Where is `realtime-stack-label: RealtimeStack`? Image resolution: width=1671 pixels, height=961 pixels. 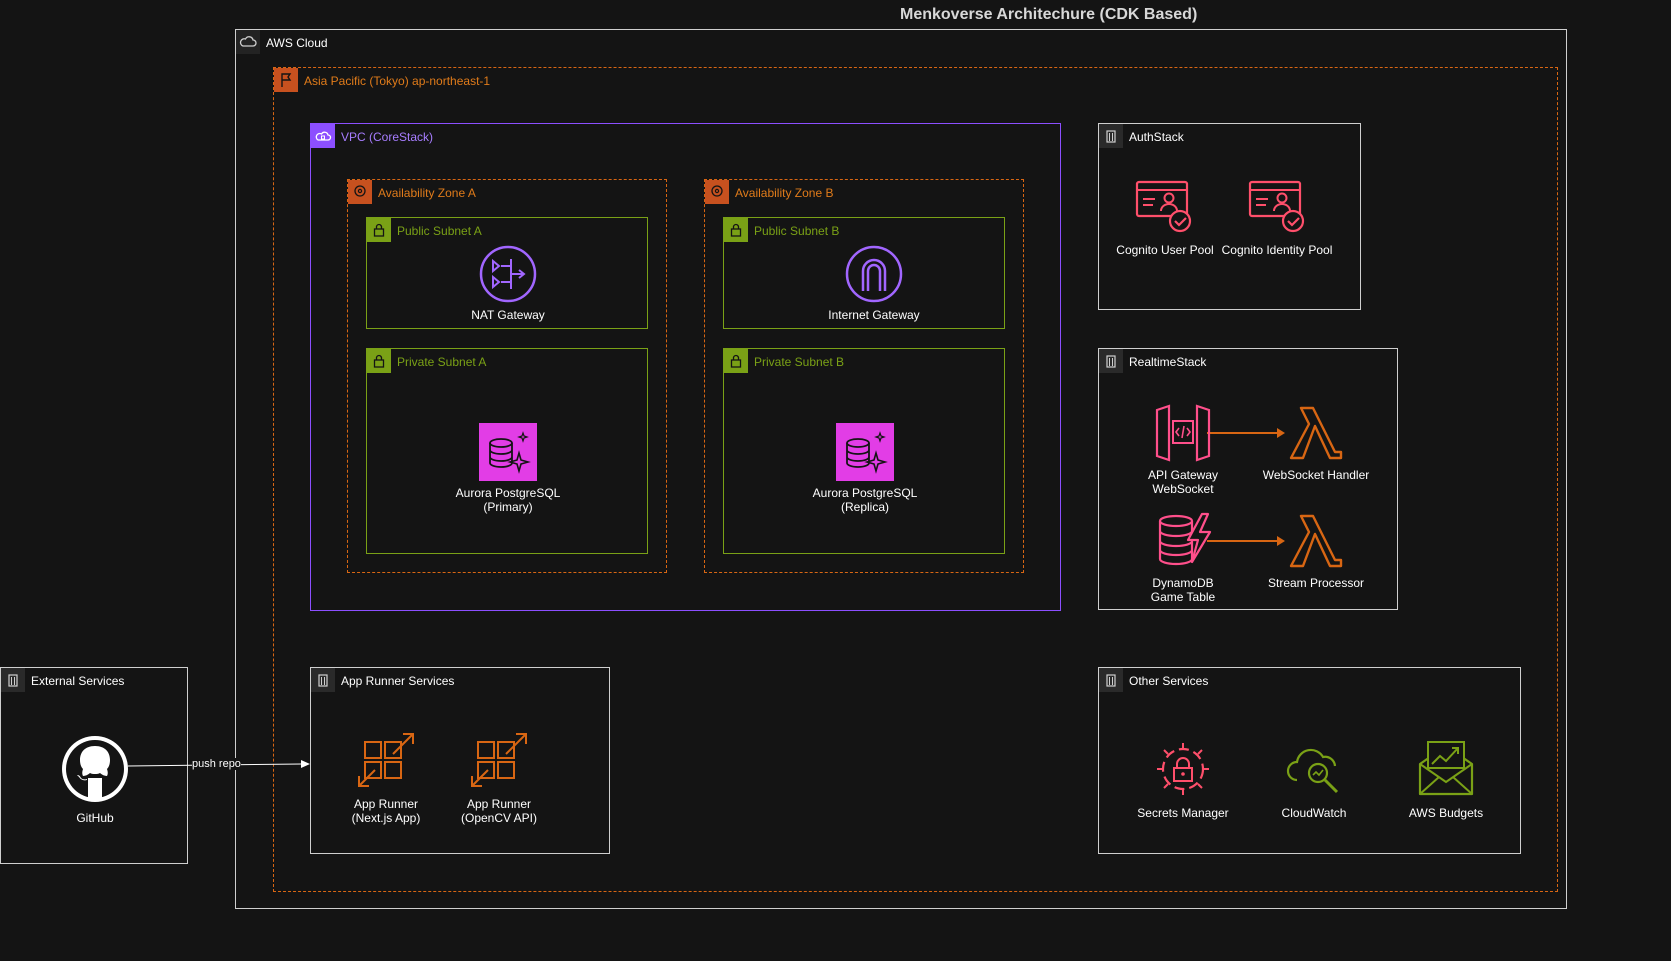
realtime-stack-label: RealtimeStack is located at coordinates (1168, 362).